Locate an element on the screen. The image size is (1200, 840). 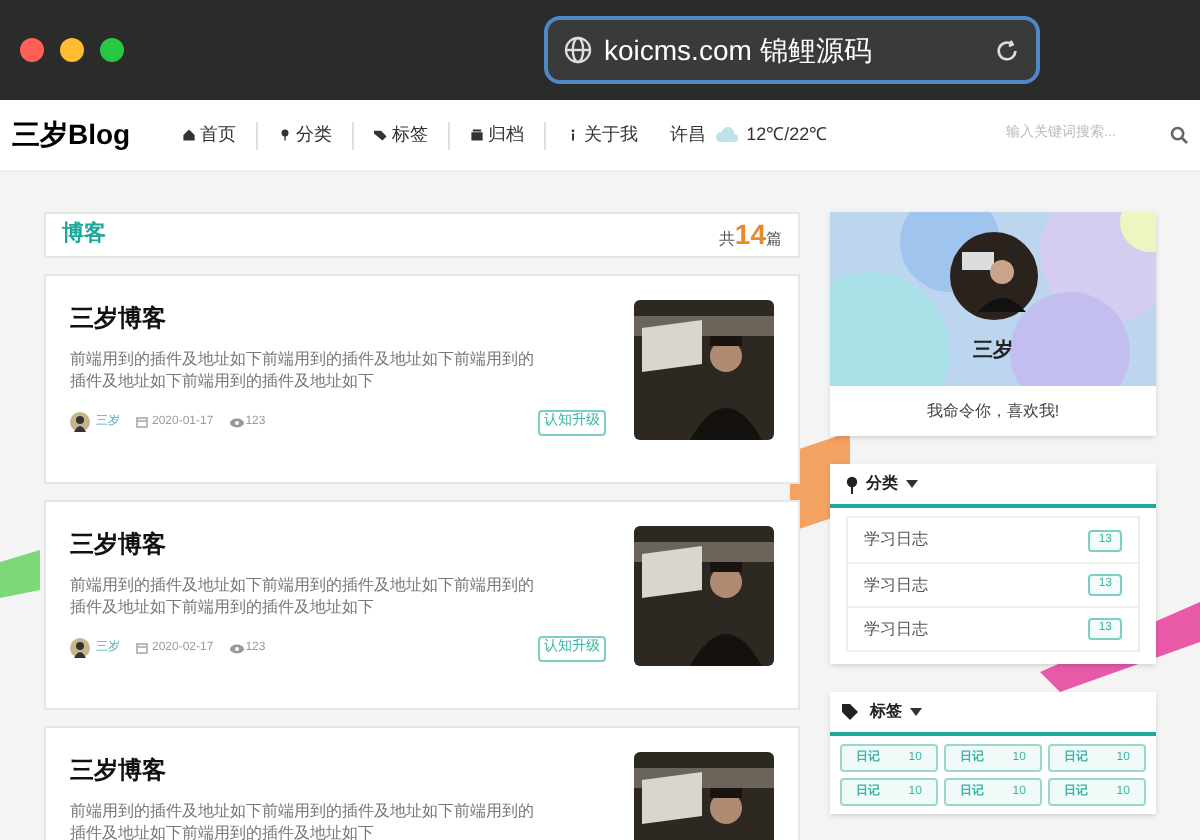
weather-temp: 12℃/22℃ is located at coordinates (787, 134).